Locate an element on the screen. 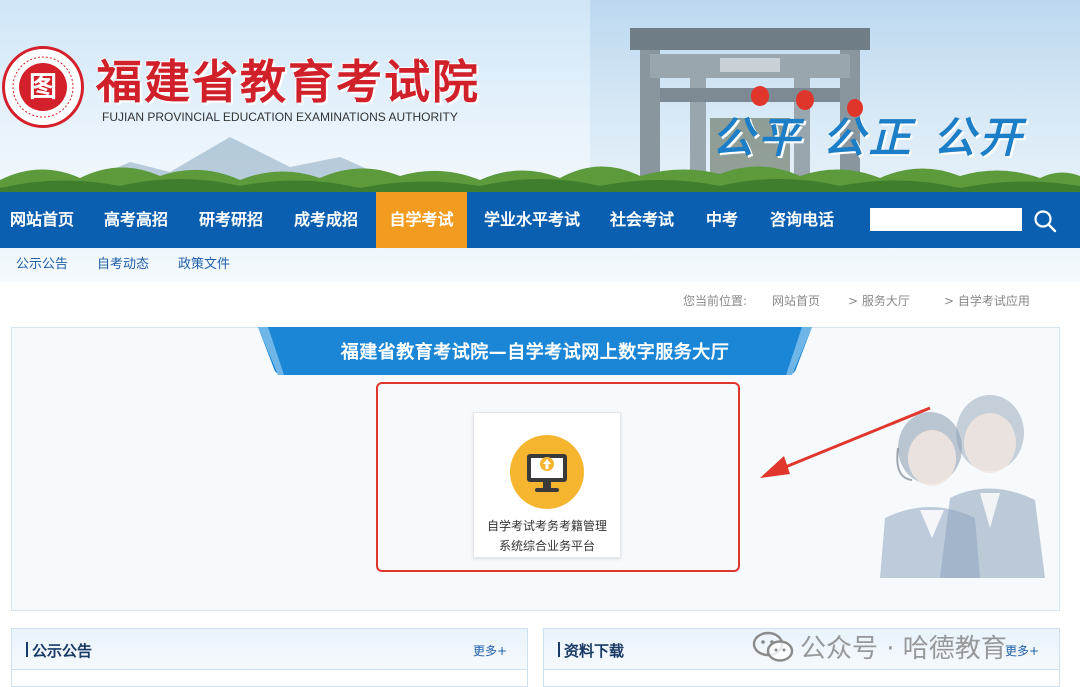  service-card-label: 自学考试考务考籍管理 系统综合业务平台 is located at coordinates (547, 536).